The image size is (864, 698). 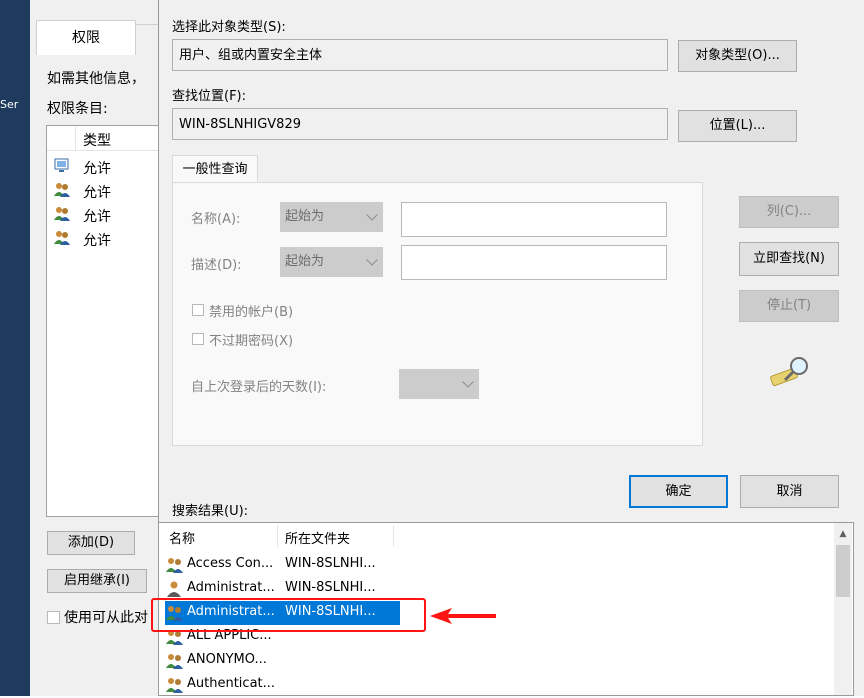 I want to click on name-input, so click(x=534, y=219).